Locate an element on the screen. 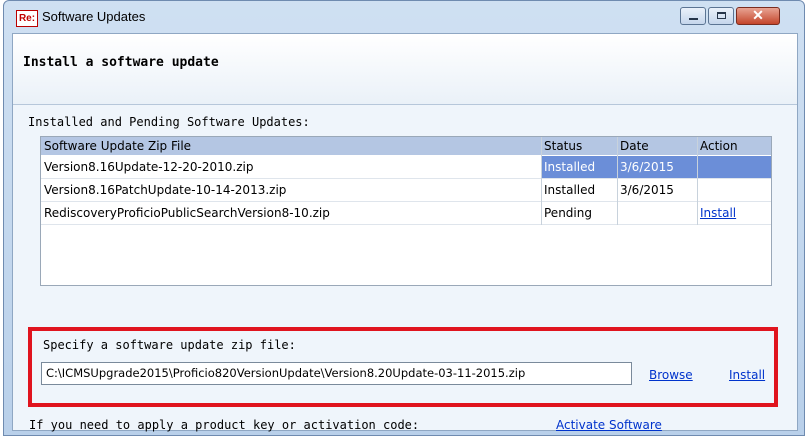 This screenshot has height=441, width=811. updates-section-label: Installed and Pending Software Updates: is located at coordinates (169, 122).